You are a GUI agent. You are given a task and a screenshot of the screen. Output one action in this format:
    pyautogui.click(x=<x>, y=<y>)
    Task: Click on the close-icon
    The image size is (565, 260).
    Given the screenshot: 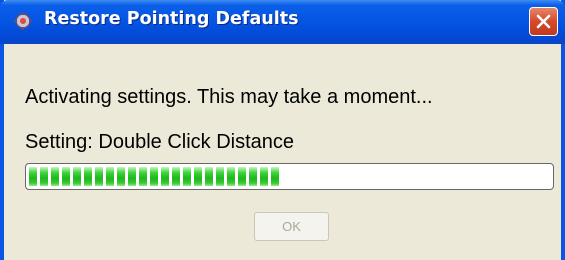 What is the action you would take?
    pyautogui.click(x=543, y=21)
    